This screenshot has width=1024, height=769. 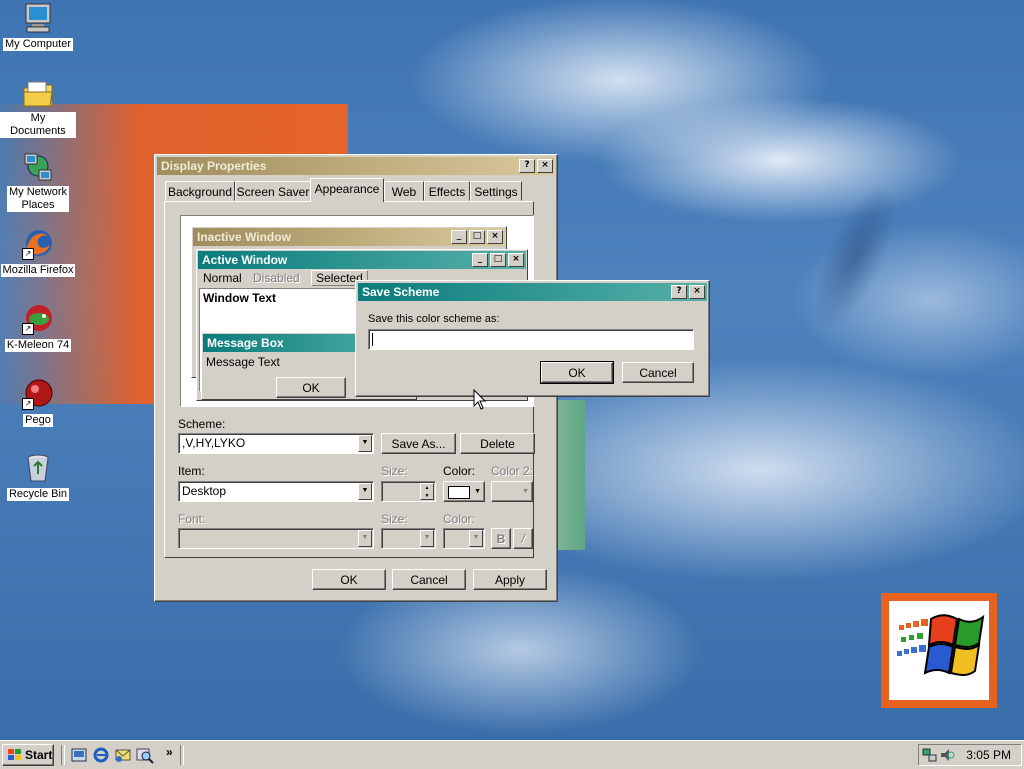 What do you see at coordinates (408, 538) in the screenshot?
I see `font-size-select: ▼` at bounding box center [408, 538].